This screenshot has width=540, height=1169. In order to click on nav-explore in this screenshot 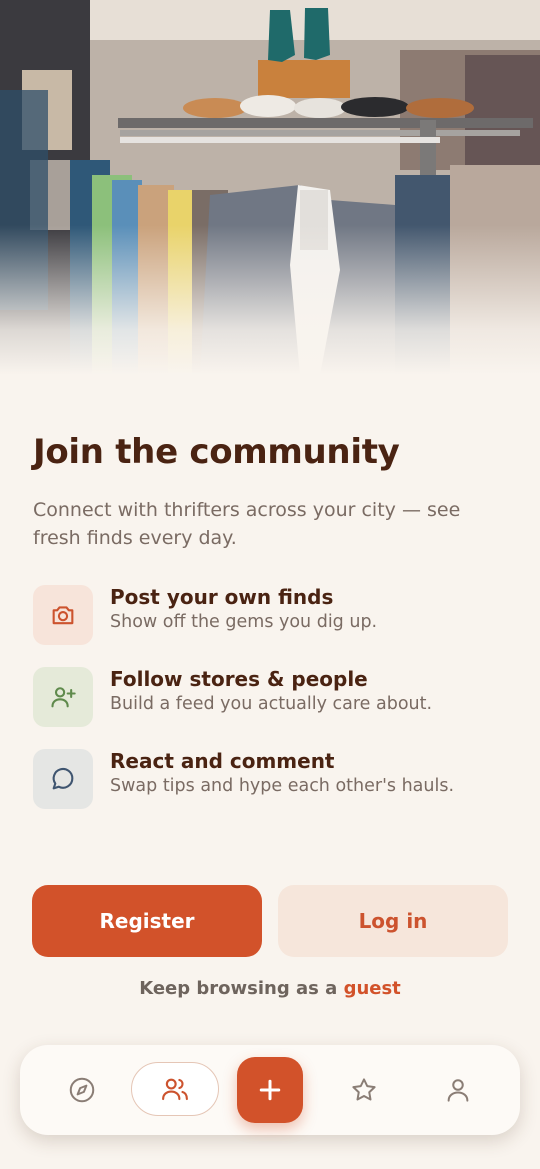, I will do `click(82, 1090)`.